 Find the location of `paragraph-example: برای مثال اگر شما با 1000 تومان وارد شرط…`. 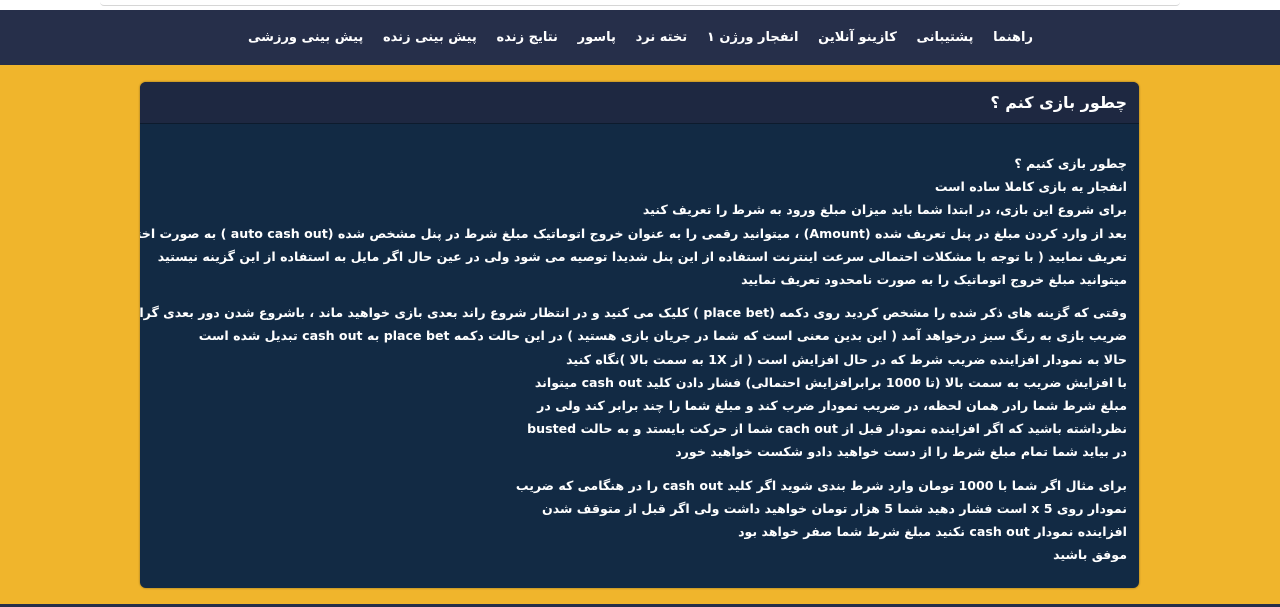

paragraph-example: برای مثال اگر شما با 1000 تومان وارد شرط… is located at coordinates (641, 520).